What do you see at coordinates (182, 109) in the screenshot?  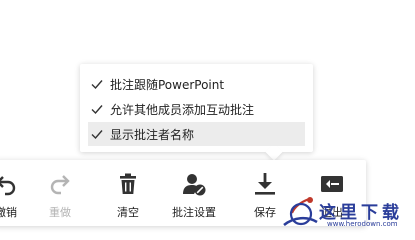 I see `menu-item-label: 允许其他成员添加互动批注` at bounding box center [182, 109].